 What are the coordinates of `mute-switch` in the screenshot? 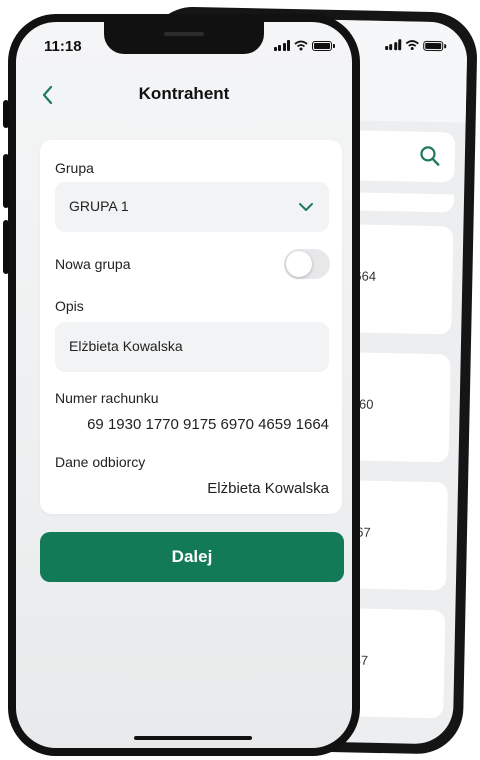 It's located at (6, 114).